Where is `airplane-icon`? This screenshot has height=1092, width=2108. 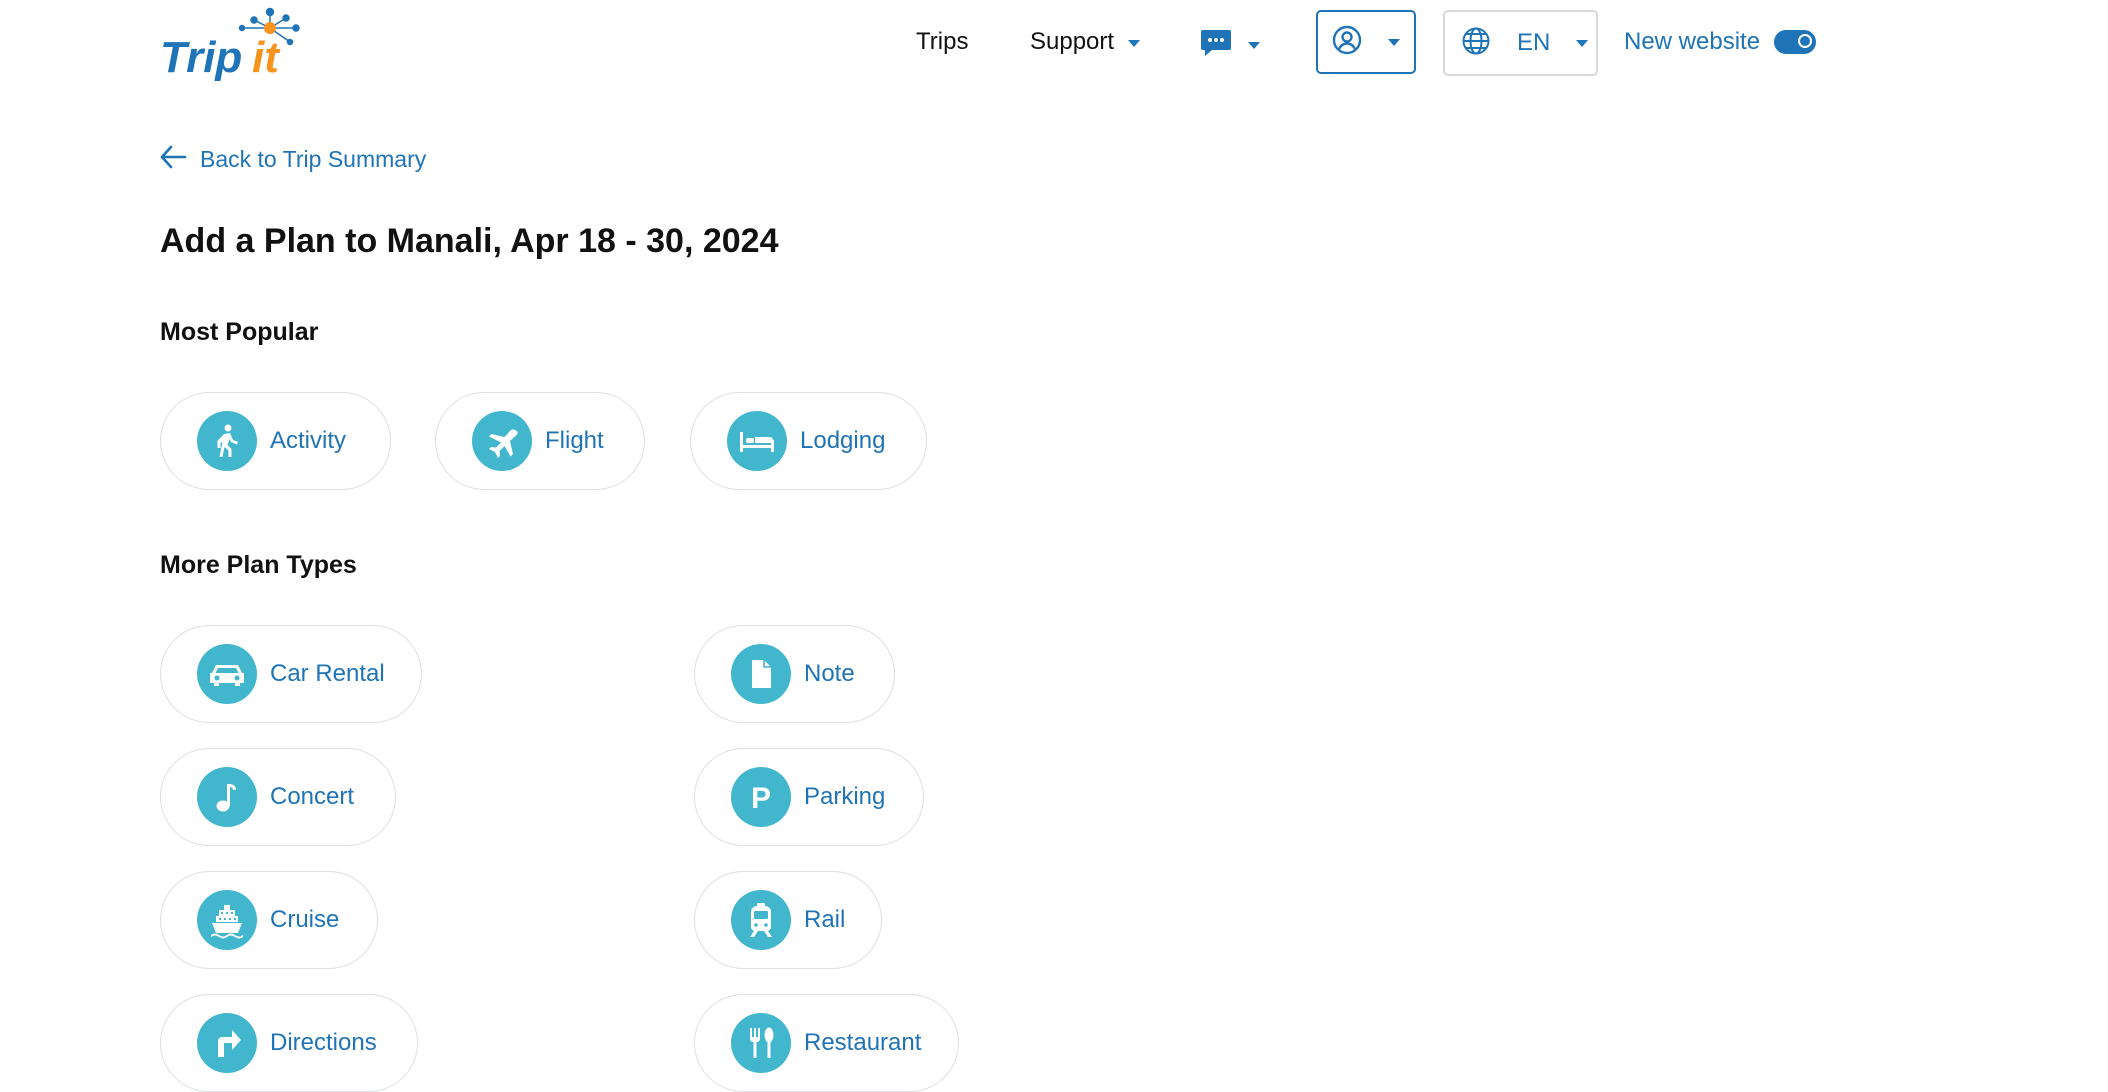 airplane-icon is located at coordinates (502, 441).